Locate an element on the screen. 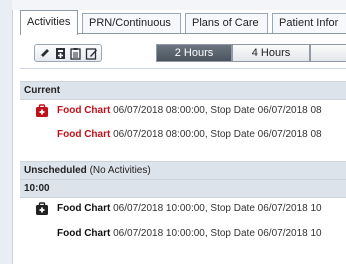  four-hours-button: 4 Hours is located at coordinates (271, 53).